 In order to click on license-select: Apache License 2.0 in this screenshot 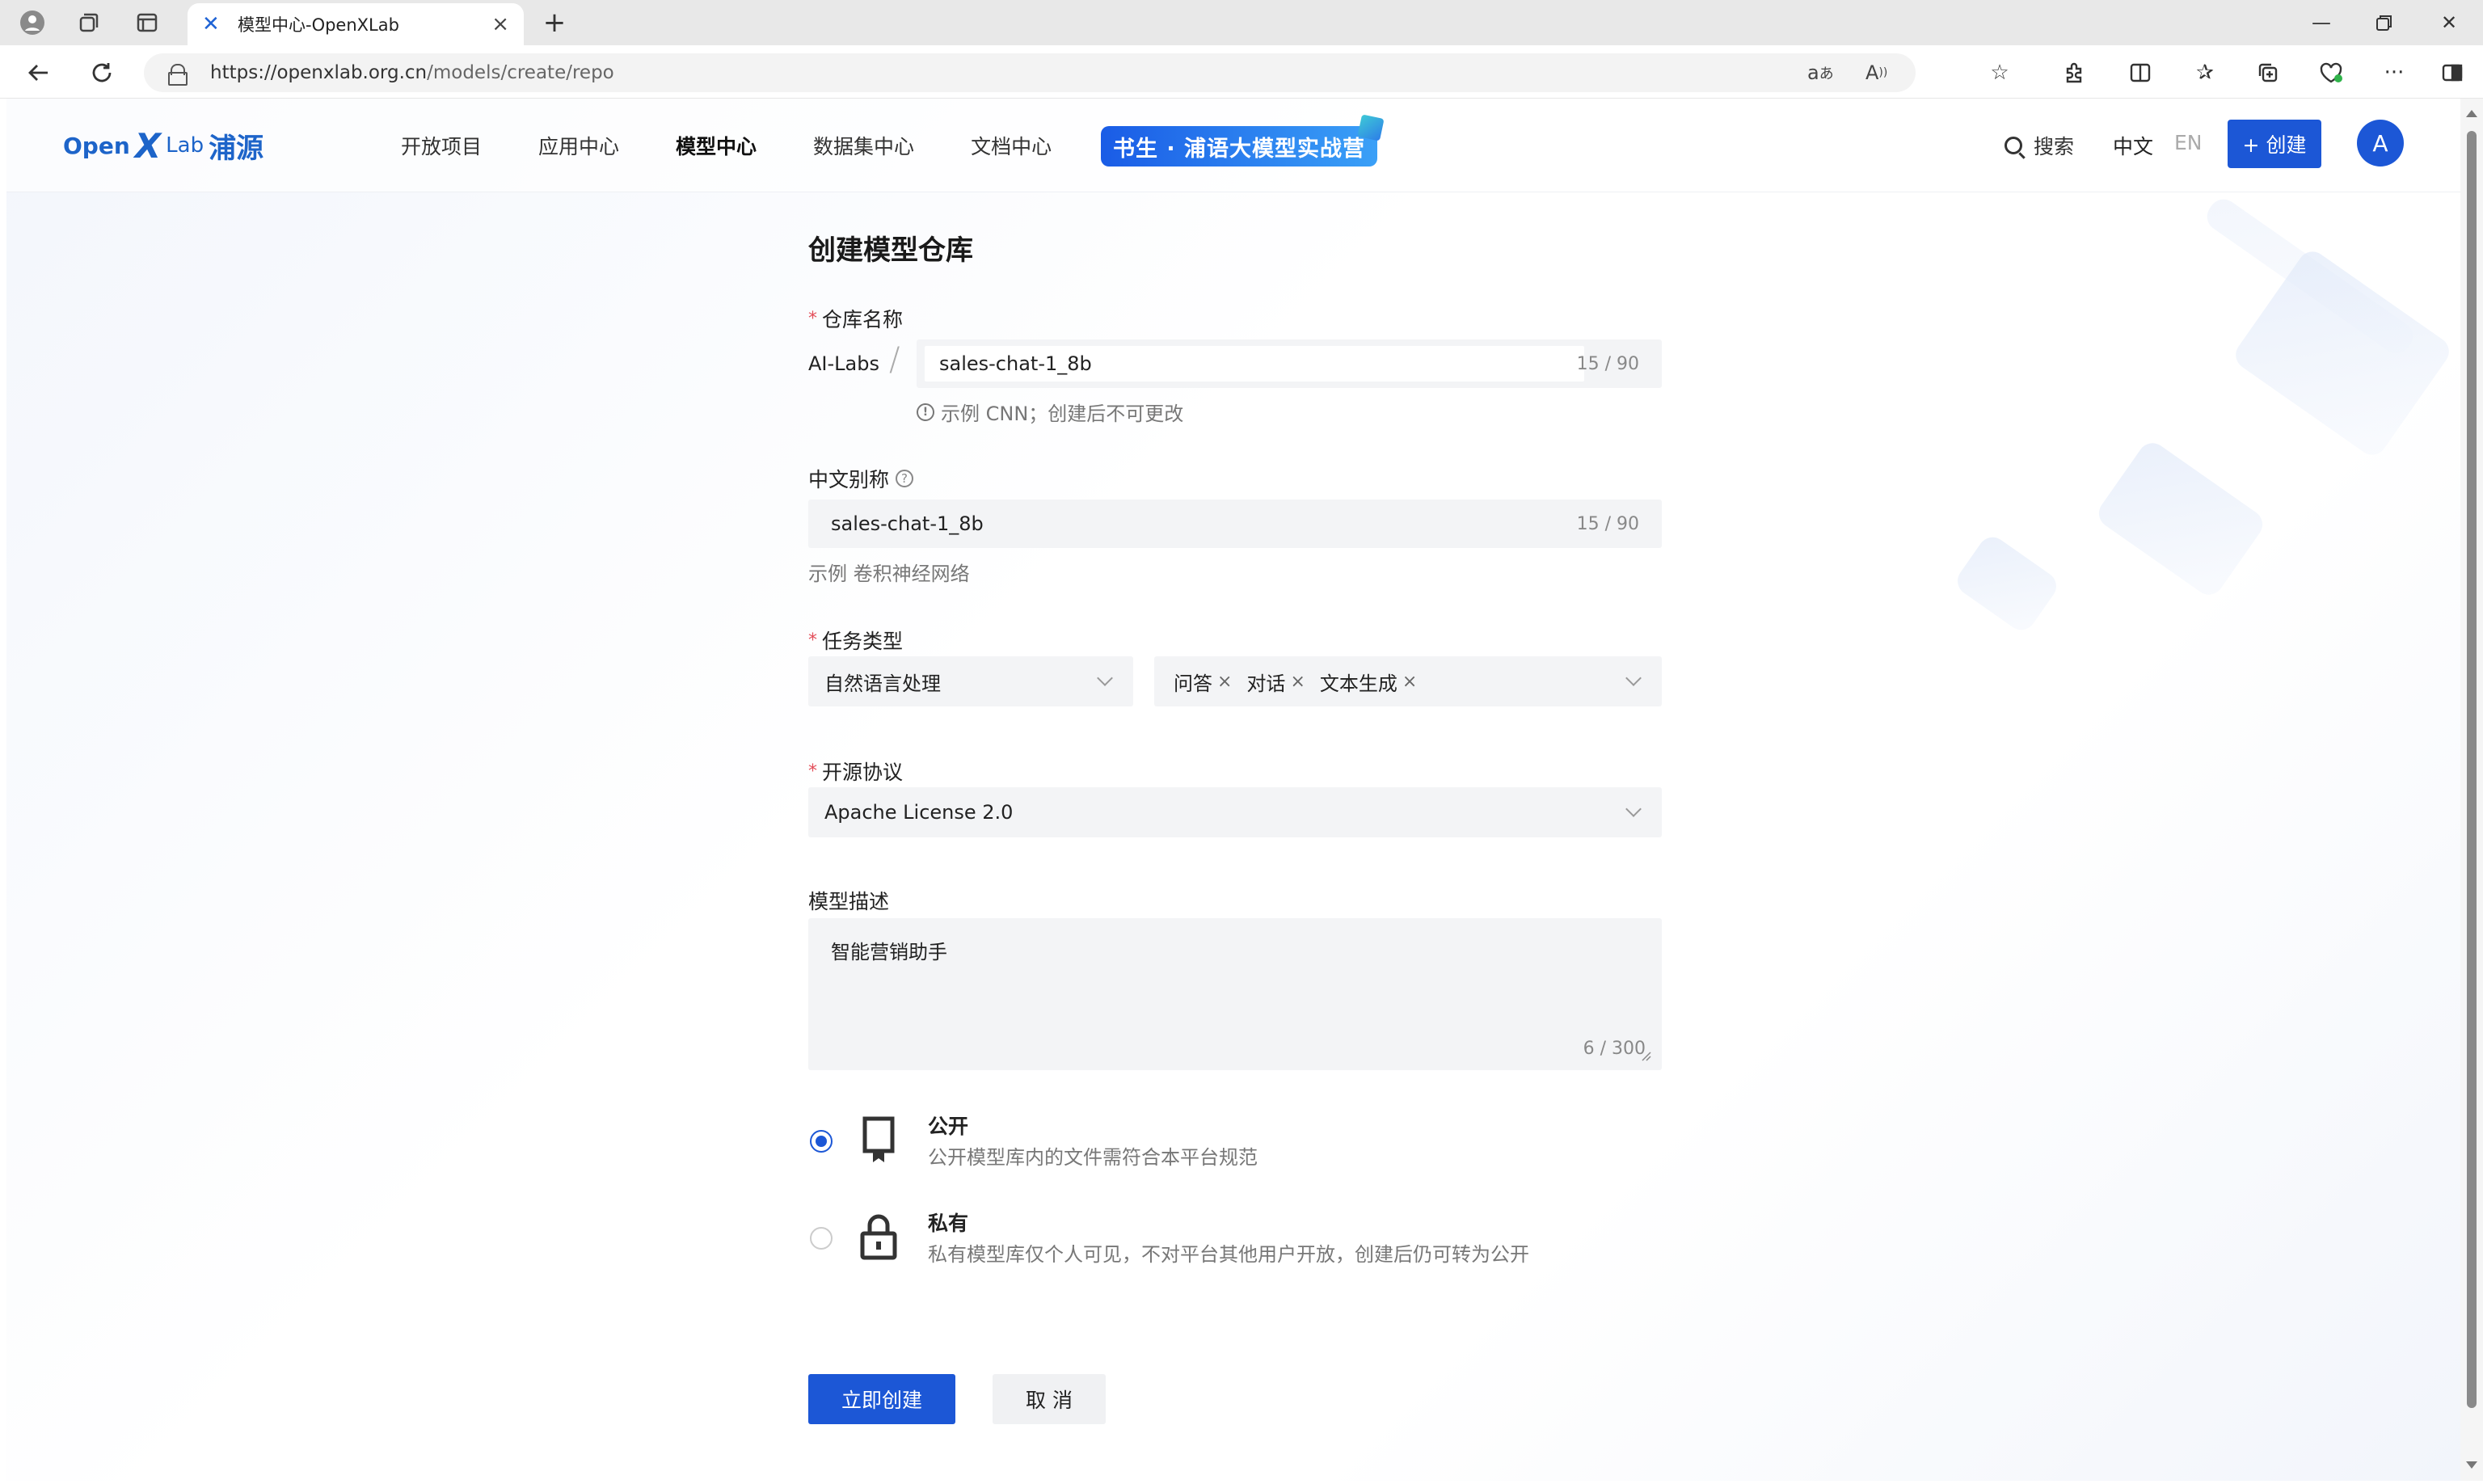, I will do `click(1235, 812)`.